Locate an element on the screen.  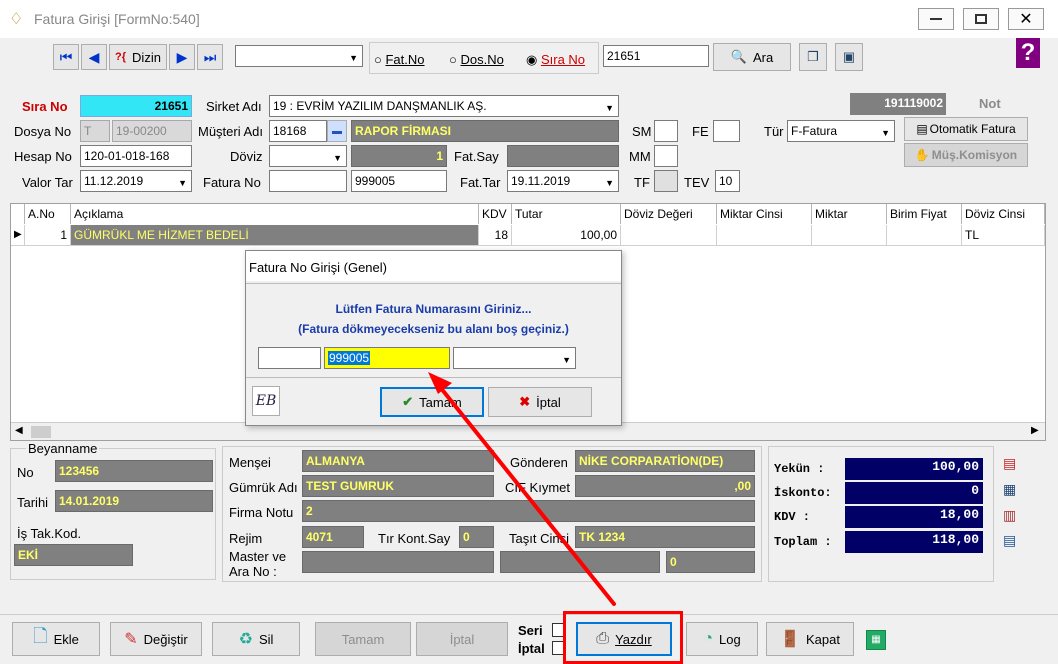
maximize-button is located at coordinates (981, 19).